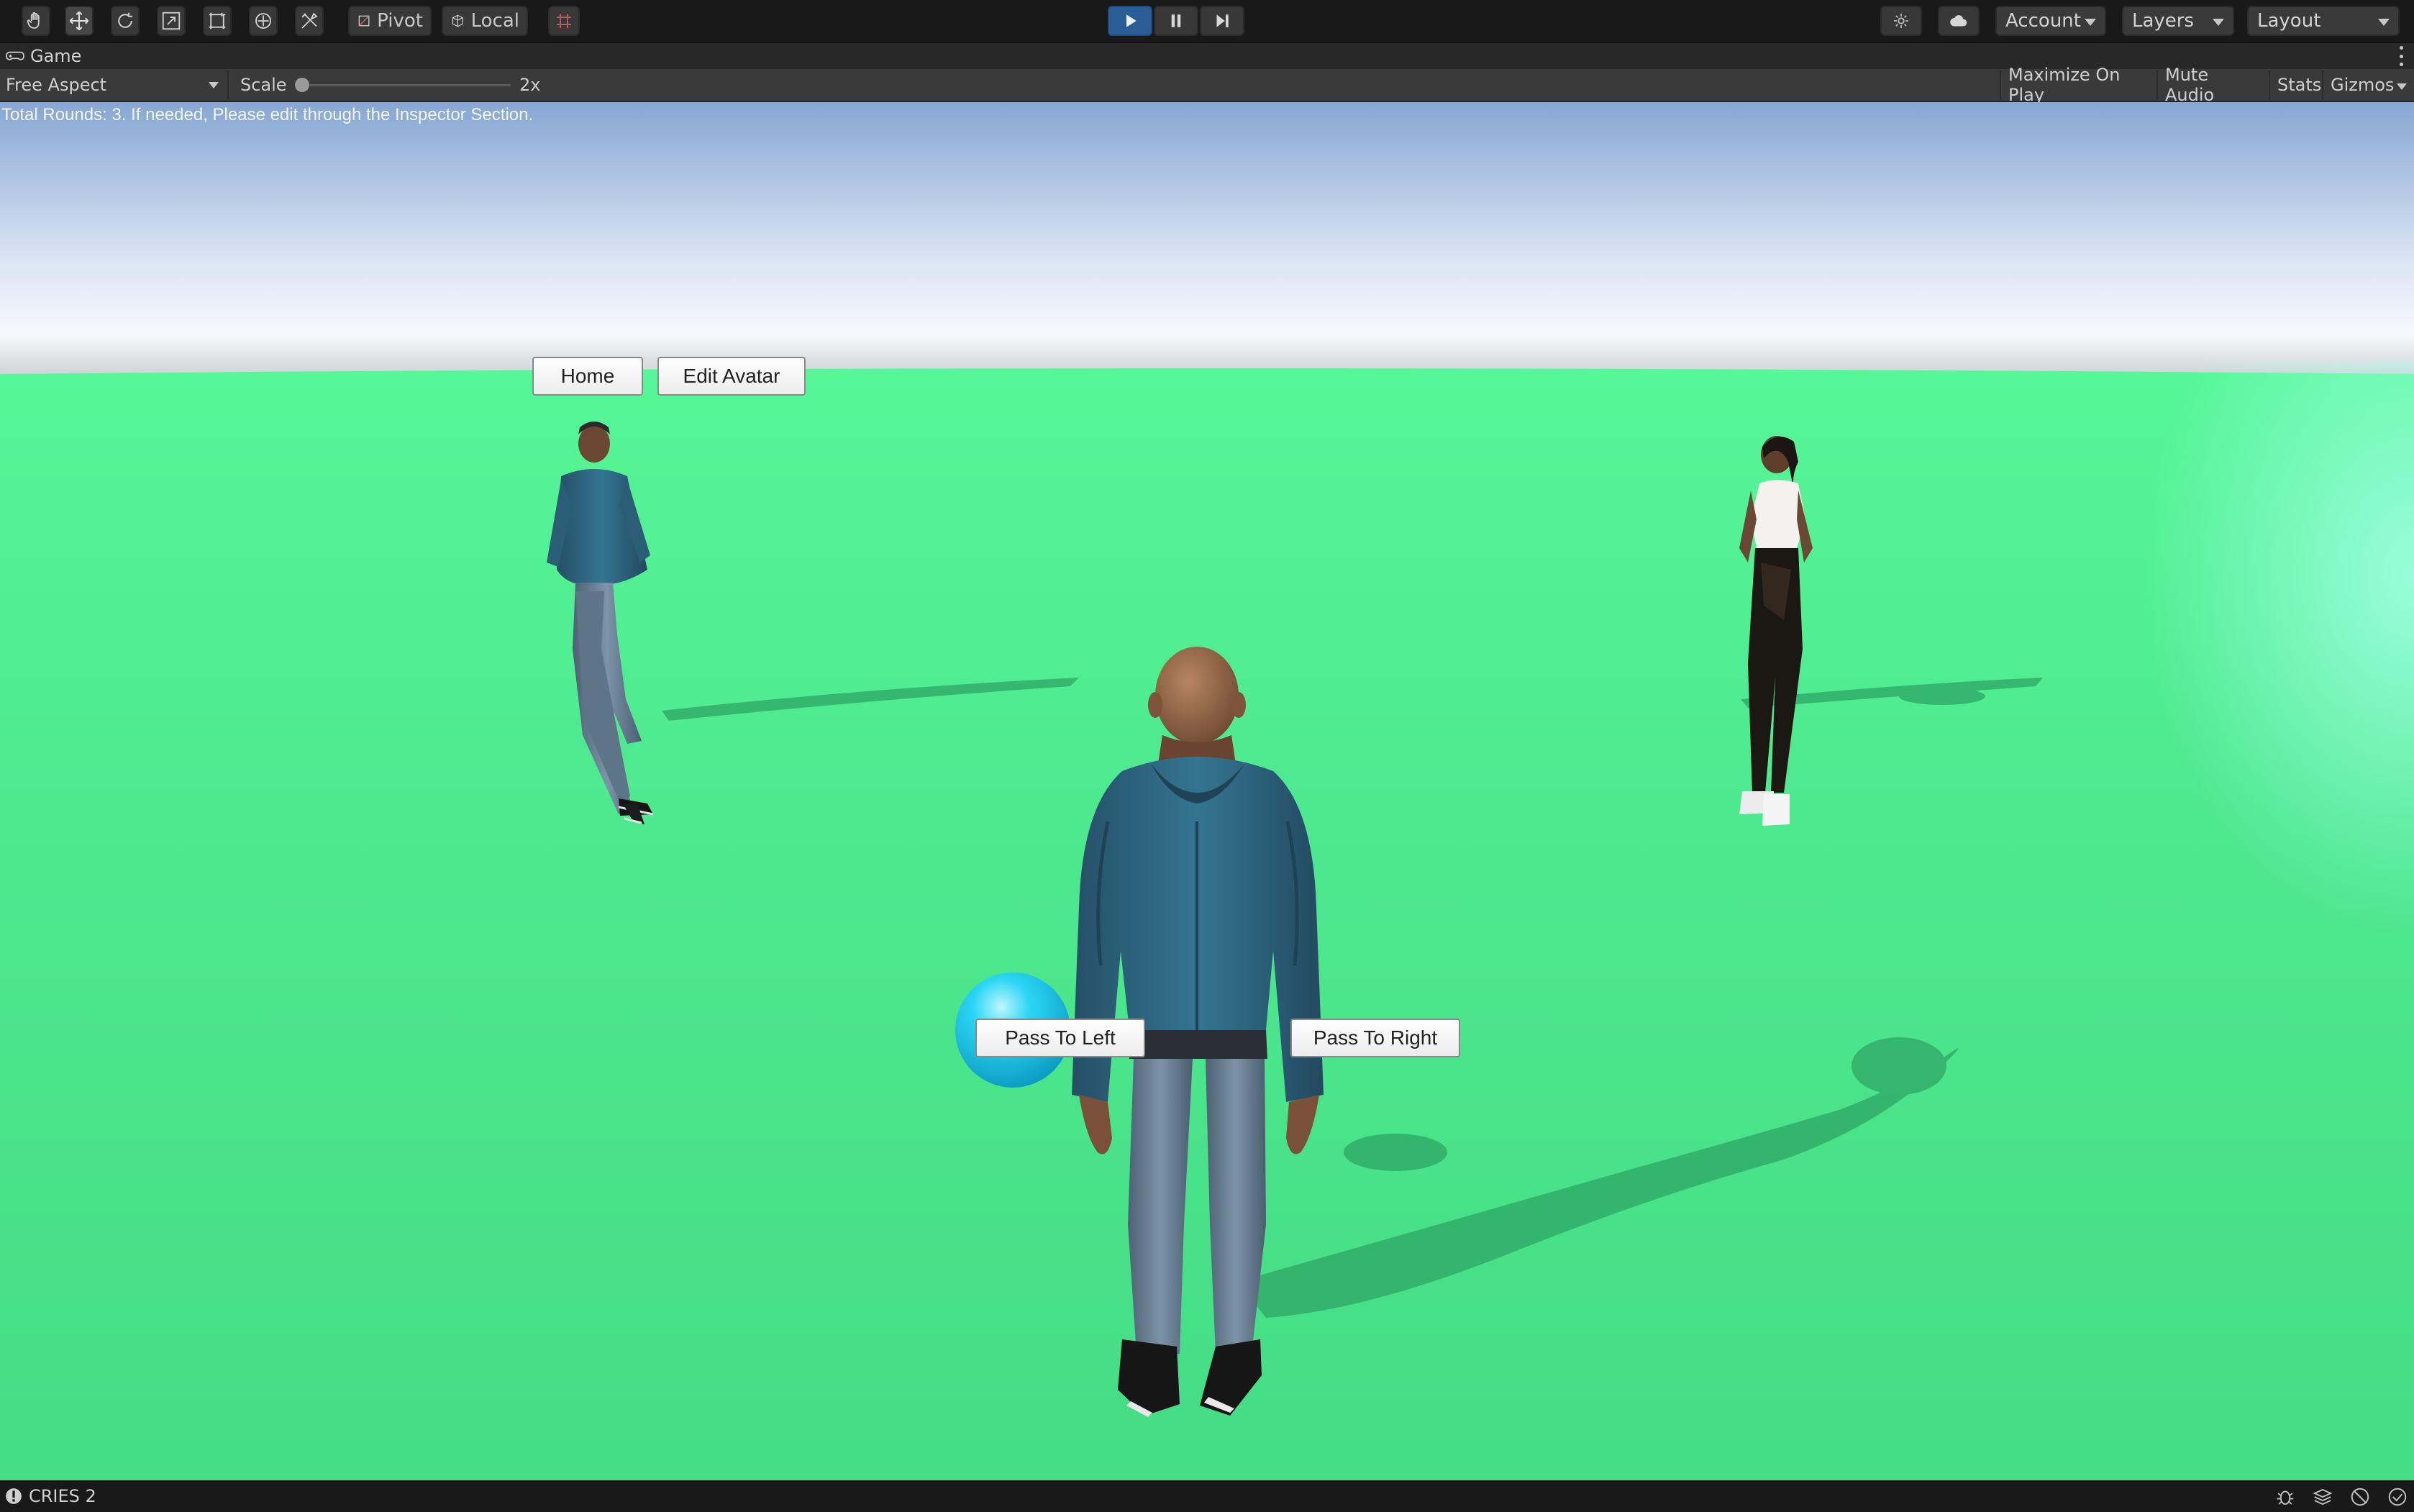 The height and width of the screenshot is (1512, 2414). What do you see at coordinates (2043, 21) in the screenshot?
I see `account-label: Account` at bounding box center [2043, 21].